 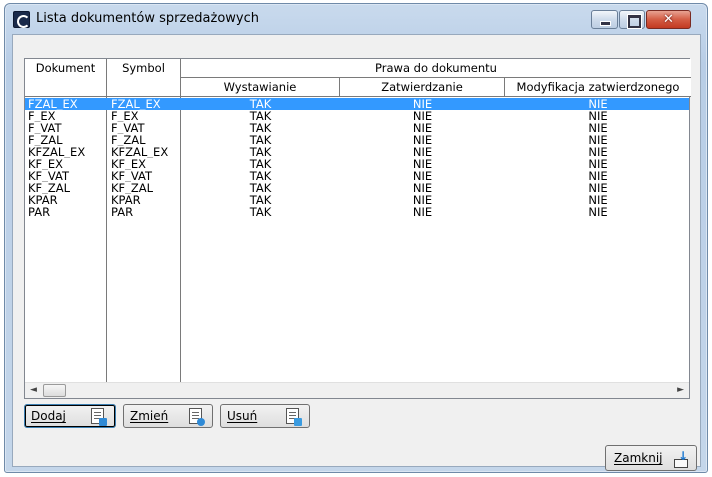 What do you see at coordinates (66, 78) in the screenshot?
I see `column-header-dokument: Dokument` at bounding box center [66, 78].